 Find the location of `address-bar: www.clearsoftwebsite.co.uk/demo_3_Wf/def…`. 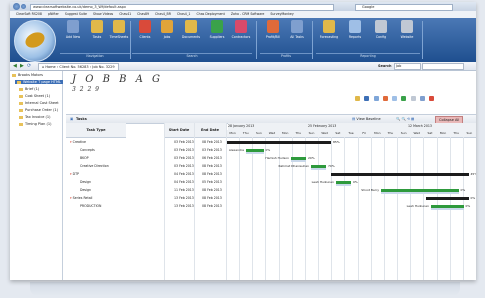

address-bar: www.clearsoftwebsite.co.uk/demo_3_Wf/def… is located at coordinates (182, 7).